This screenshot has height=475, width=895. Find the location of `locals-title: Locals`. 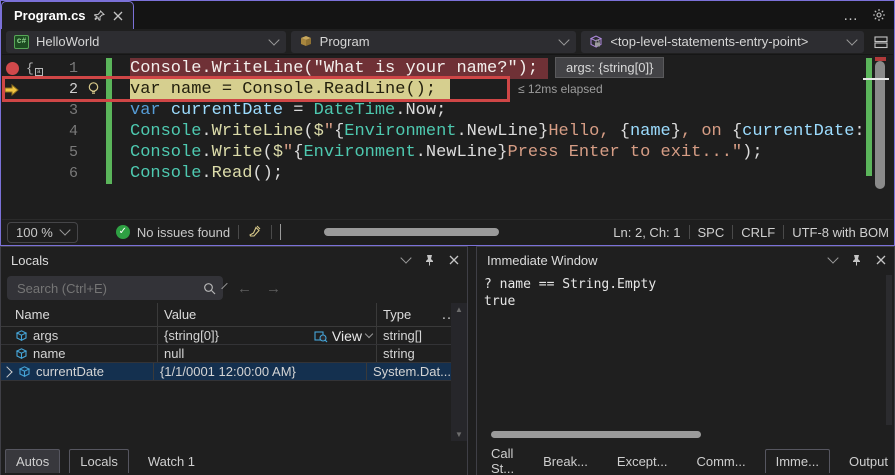

locals-title: Locals is located at coordinates (30, 260).